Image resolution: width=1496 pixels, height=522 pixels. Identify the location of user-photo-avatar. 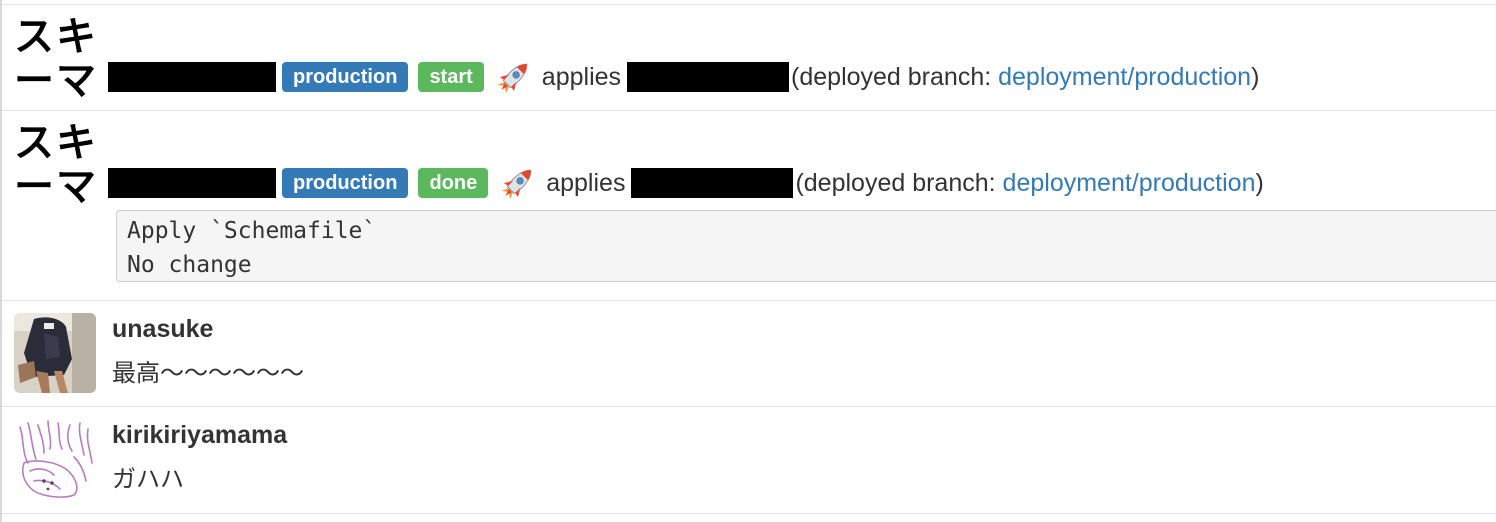
(55, 353).